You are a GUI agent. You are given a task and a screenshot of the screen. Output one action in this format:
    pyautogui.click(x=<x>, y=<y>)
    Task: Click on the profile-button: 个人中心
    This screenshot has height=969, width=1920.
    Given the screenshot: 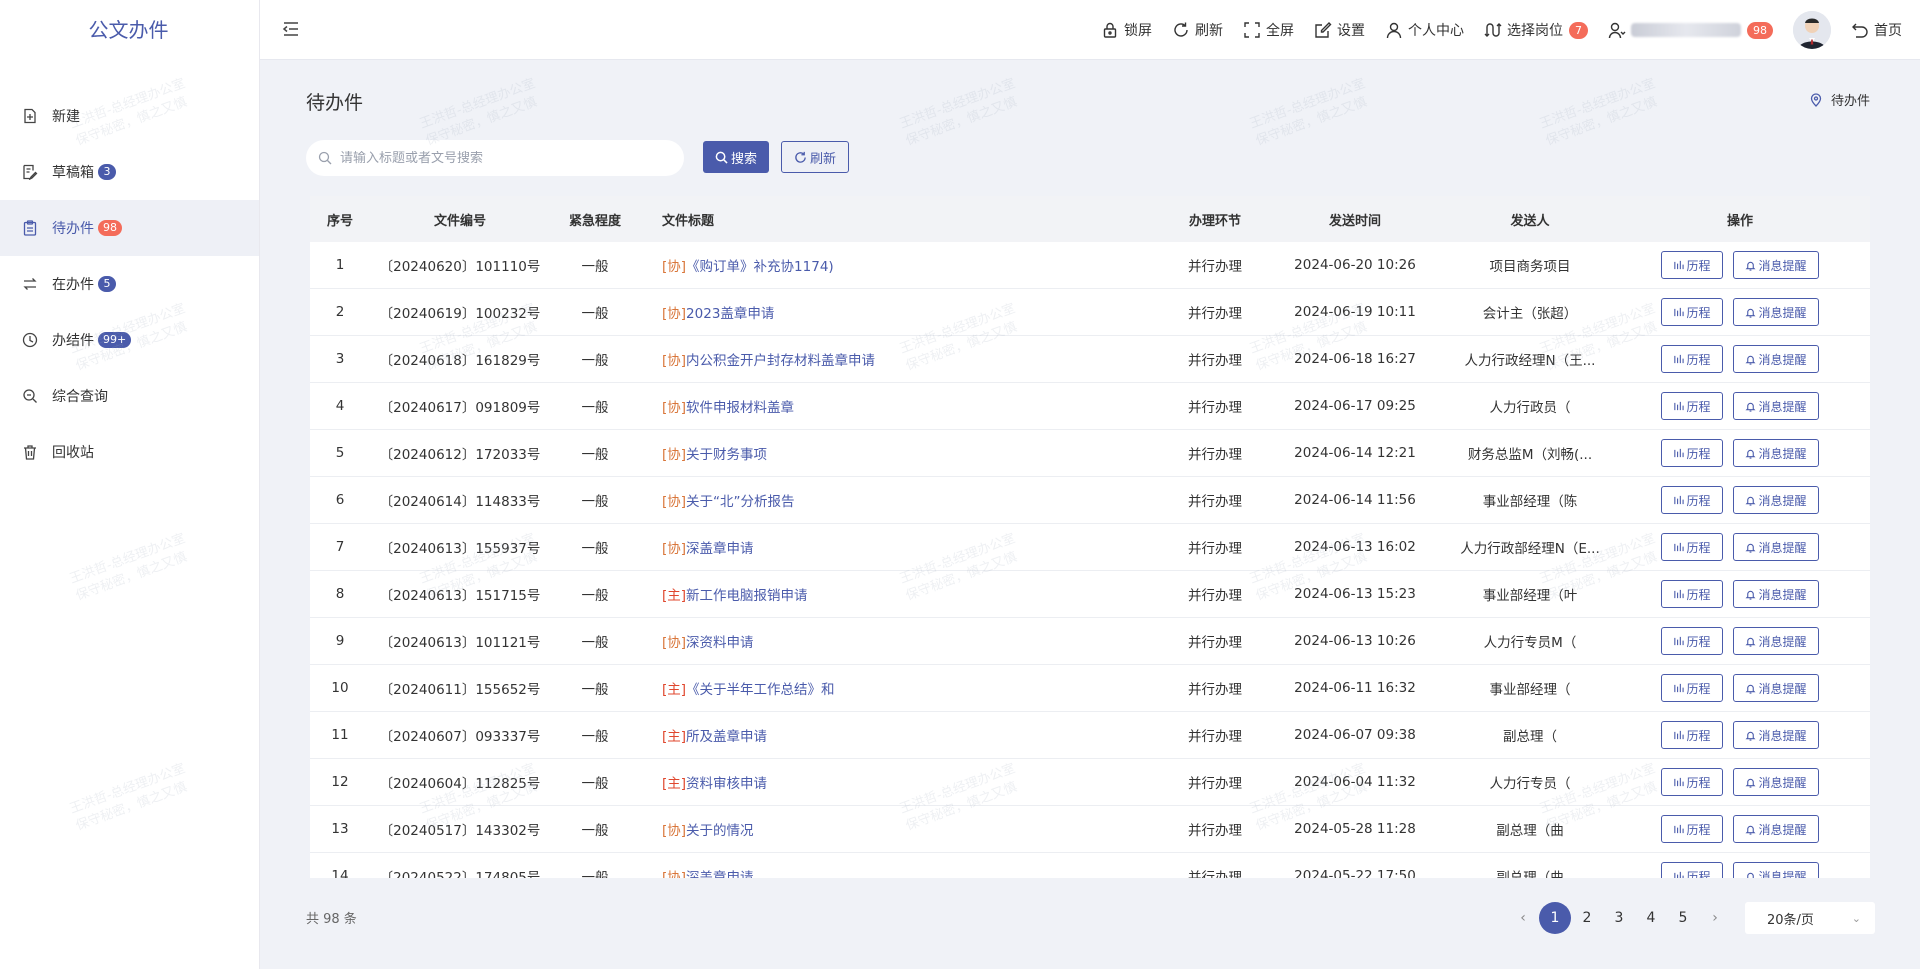 What is the action you would take?
    pyautogui.click(x=1424, y=30)
    